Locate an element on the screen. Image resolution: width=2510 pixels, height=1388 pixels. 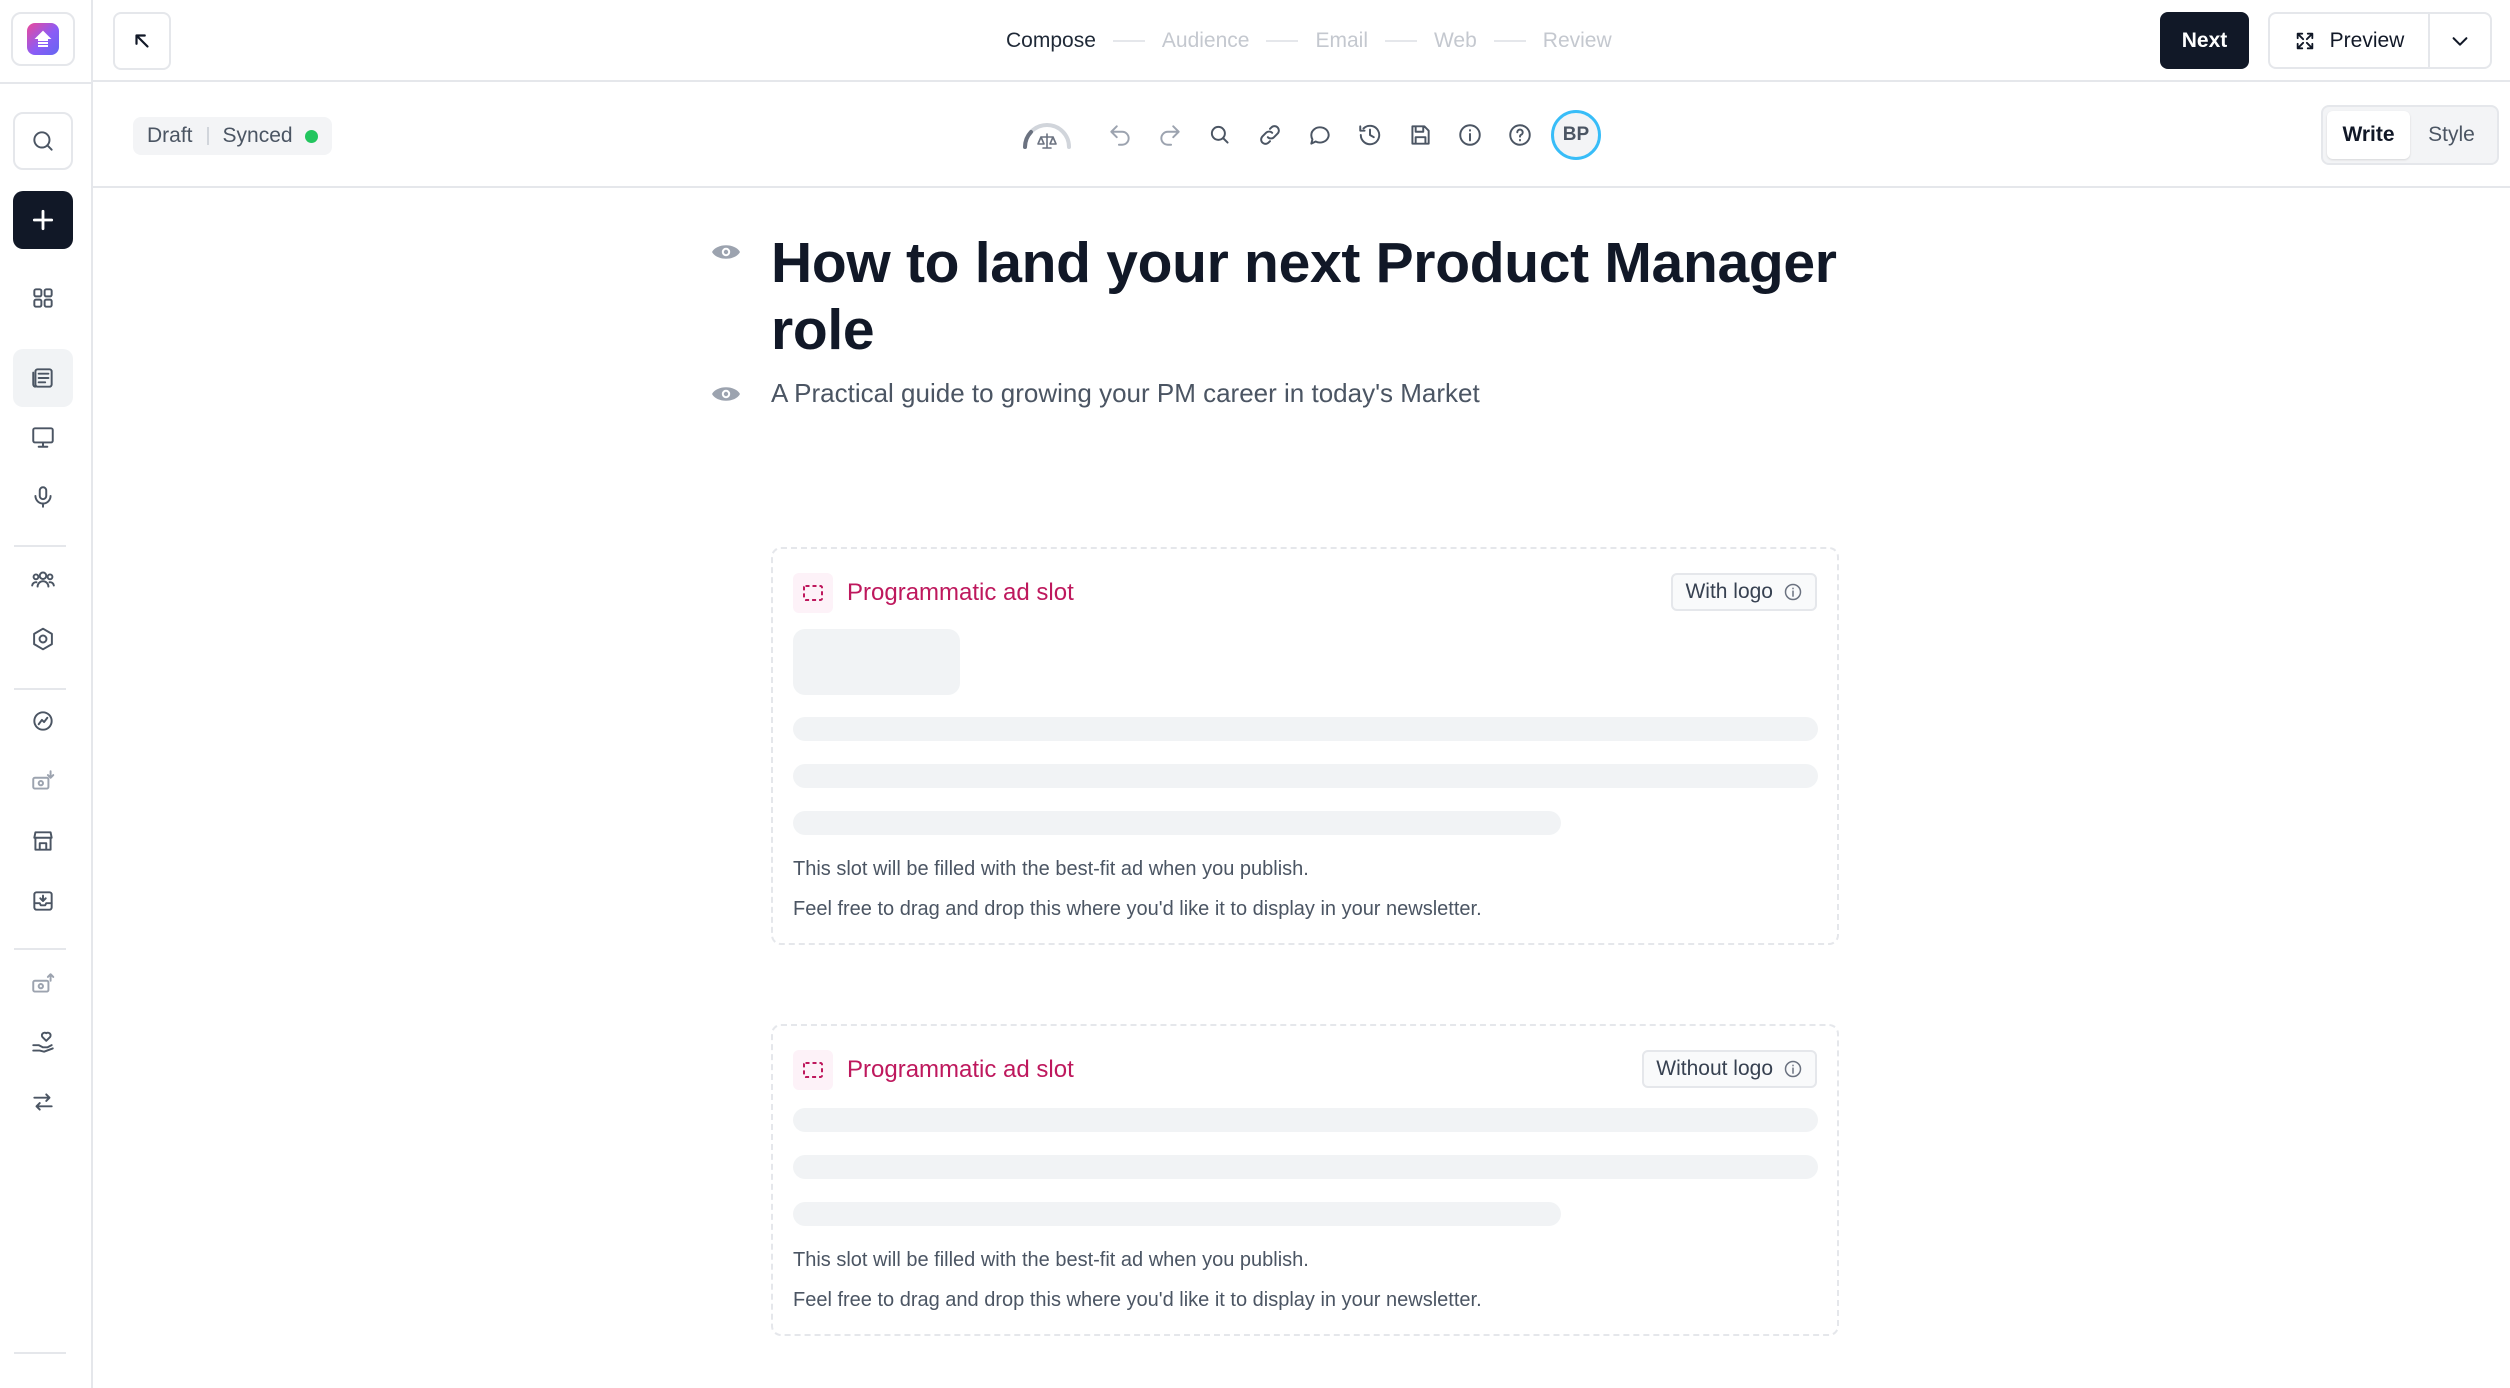
audience-icon is located at coordinates (43, 579).